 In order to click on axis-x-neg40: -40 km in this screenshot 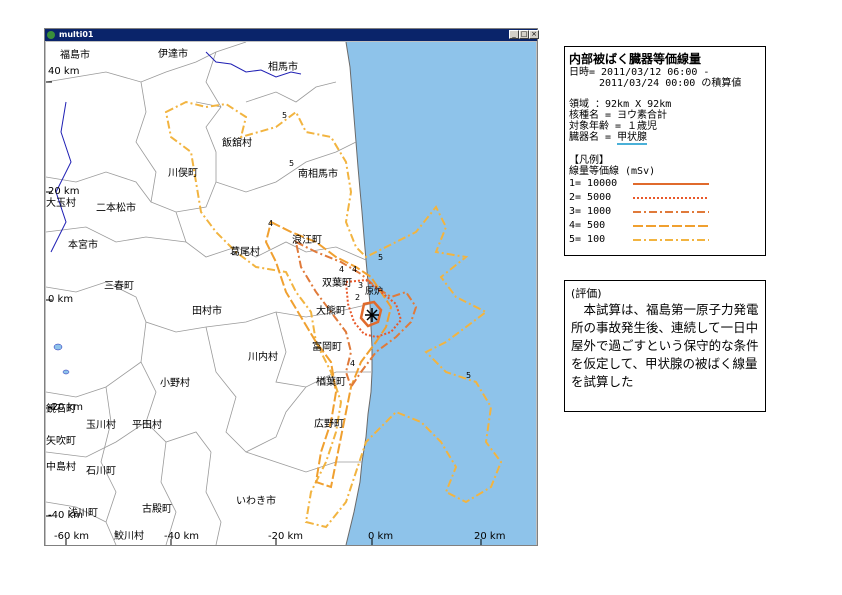, I will do `click(182, 536)`.